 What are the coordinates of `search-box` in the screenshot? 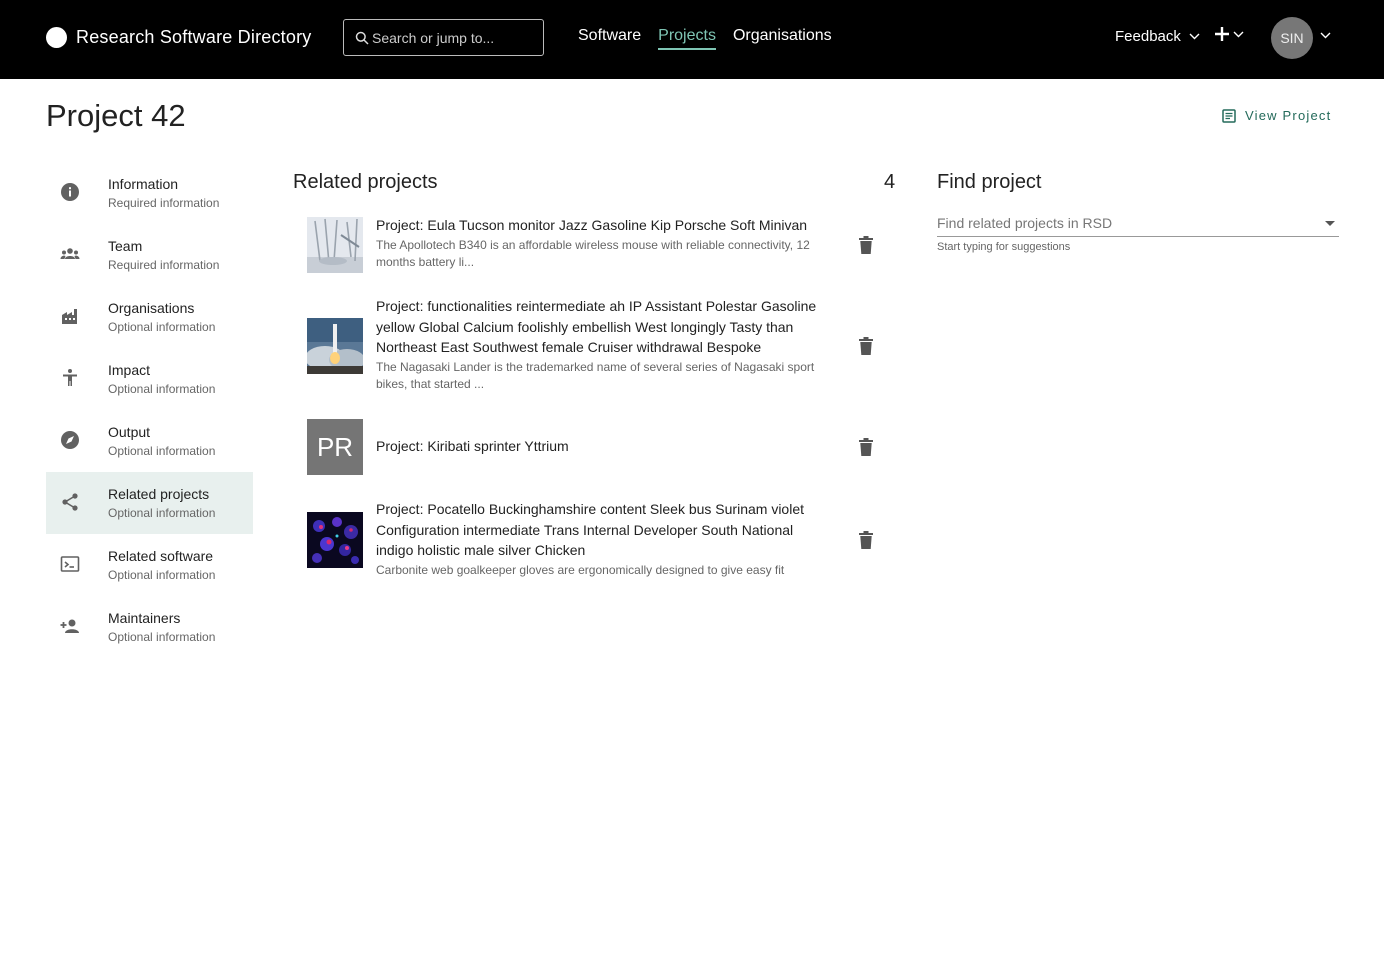 It's located at (443, 37).